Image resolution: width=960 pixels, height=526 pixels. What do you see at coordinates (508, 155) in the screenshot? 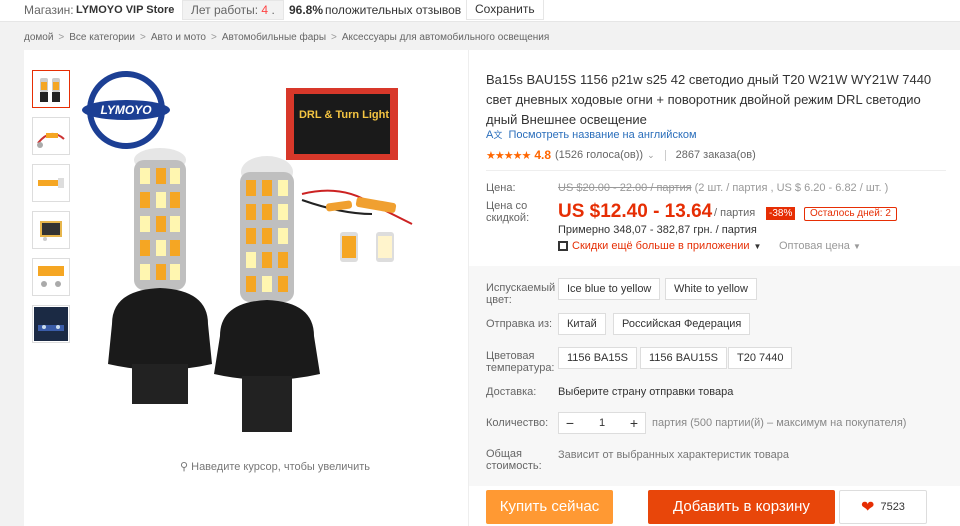
I see `star-rating-icon: ★★★★★` at bounding box center [508, 155].